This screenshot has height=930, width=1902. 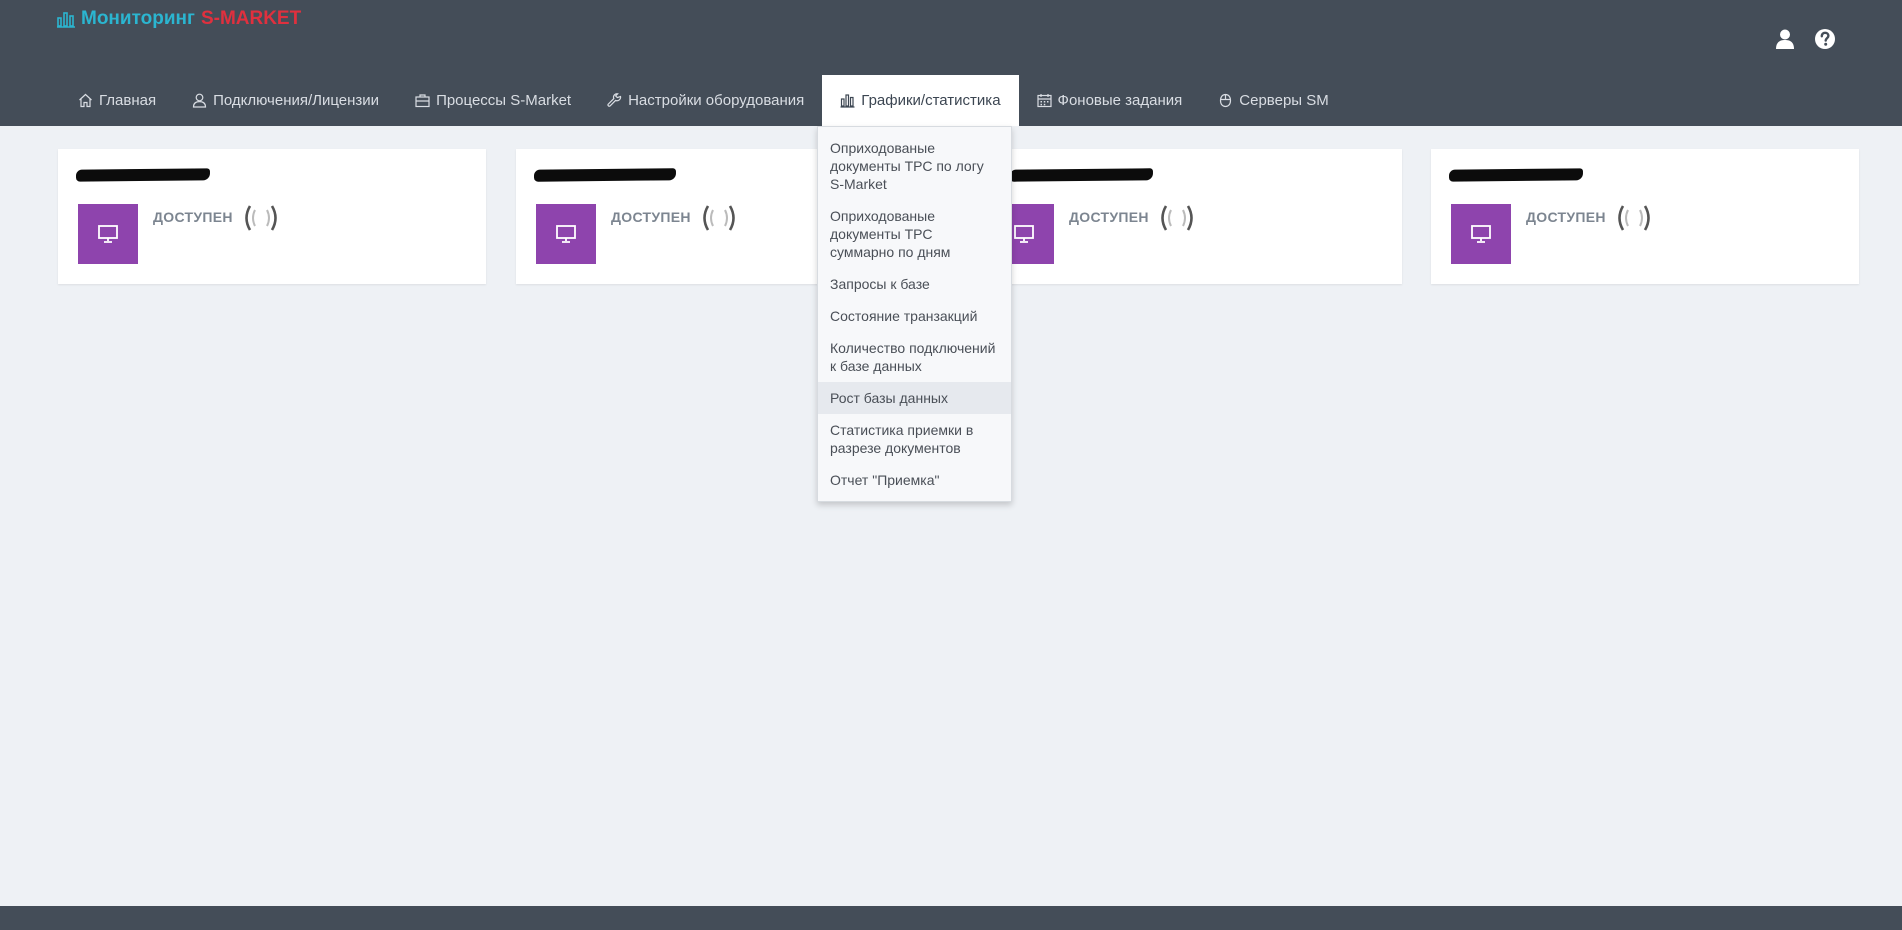 I want to click on bar-chart-logo-icon, so click(x=66, y=20).